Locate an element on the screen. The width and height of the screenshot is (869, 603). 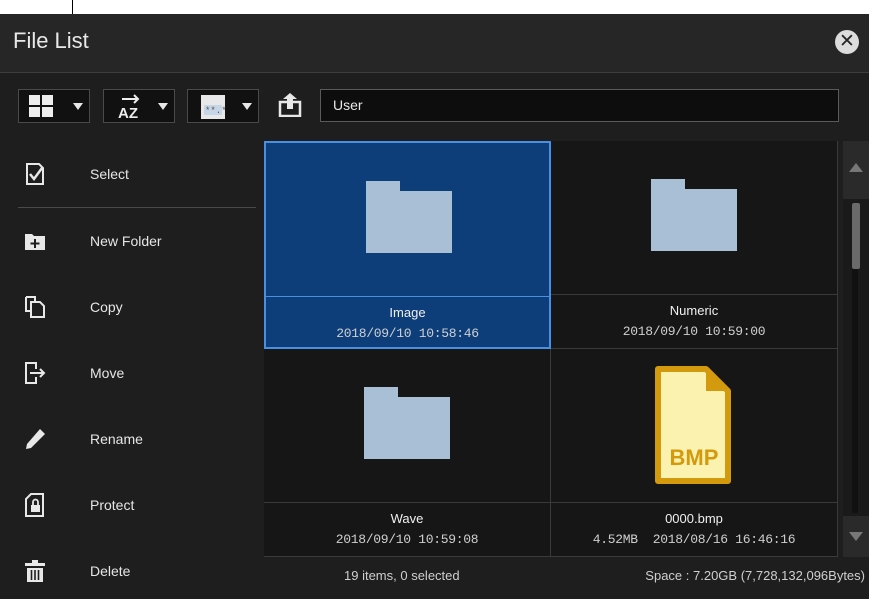
sidebar-item-move: Move is located at coordinates (137, 373).